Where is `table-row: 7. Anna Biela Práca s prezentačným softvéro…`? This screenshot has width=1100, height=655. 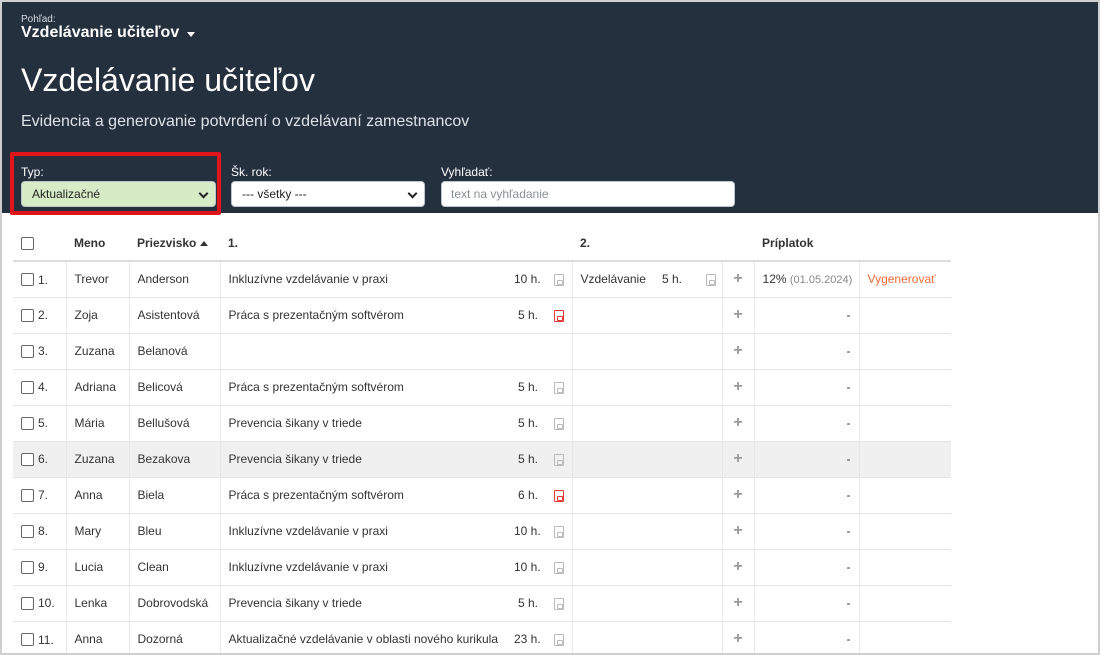
table-row: 7. Anna Biela Práca s prezentačným softvéro… is located at coordinates (482, 494).